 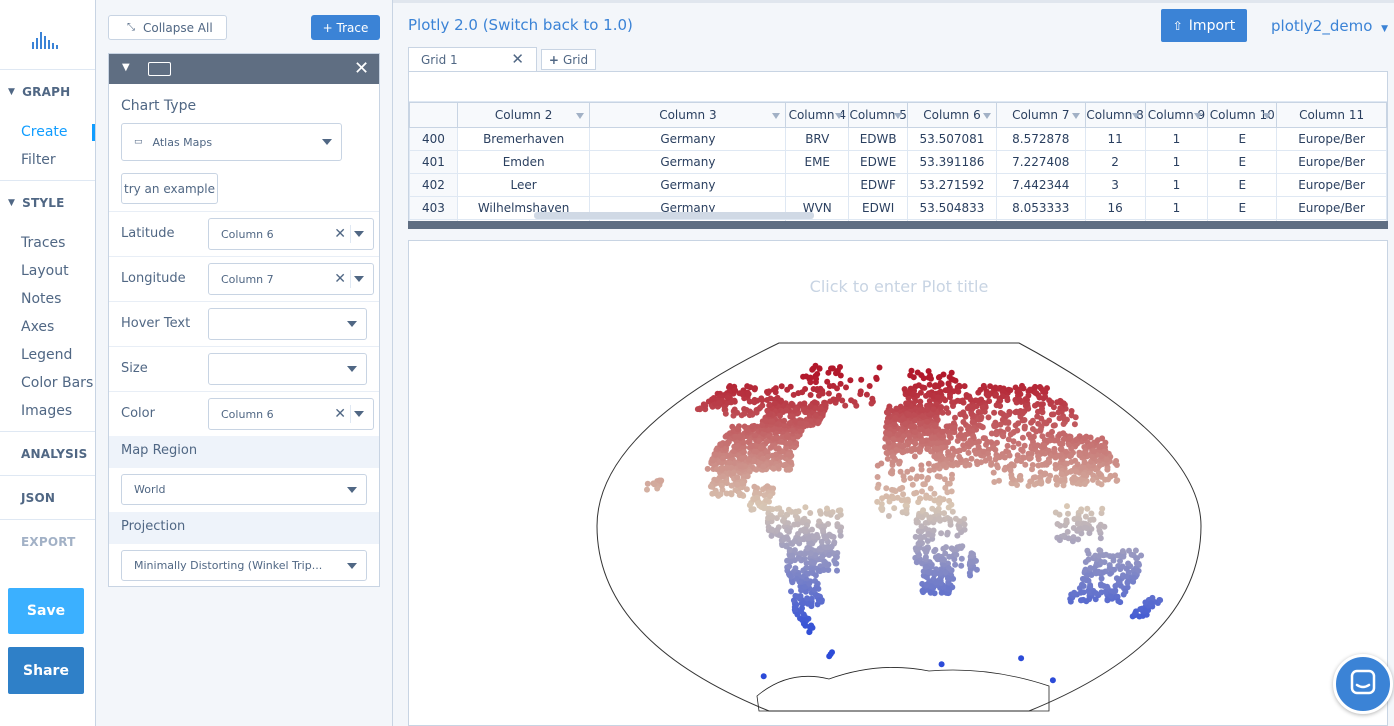 I want to click on table-cell: Germany, so click(x=688, y=185).